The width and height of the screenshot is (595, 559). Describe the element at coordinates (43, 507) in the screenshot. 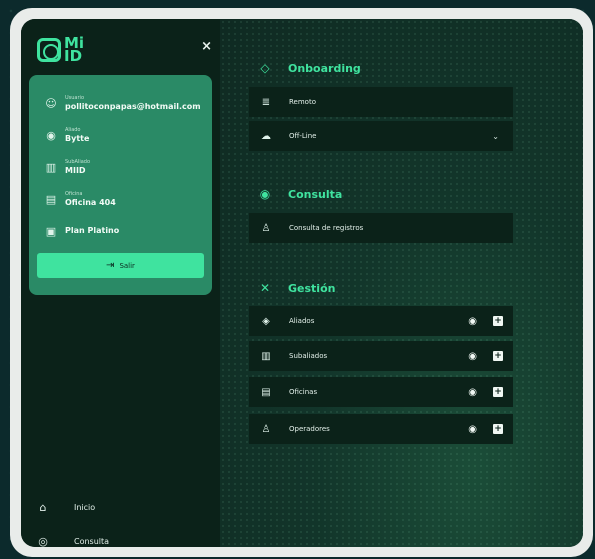

I see `home-icon: ⌂` at that location.